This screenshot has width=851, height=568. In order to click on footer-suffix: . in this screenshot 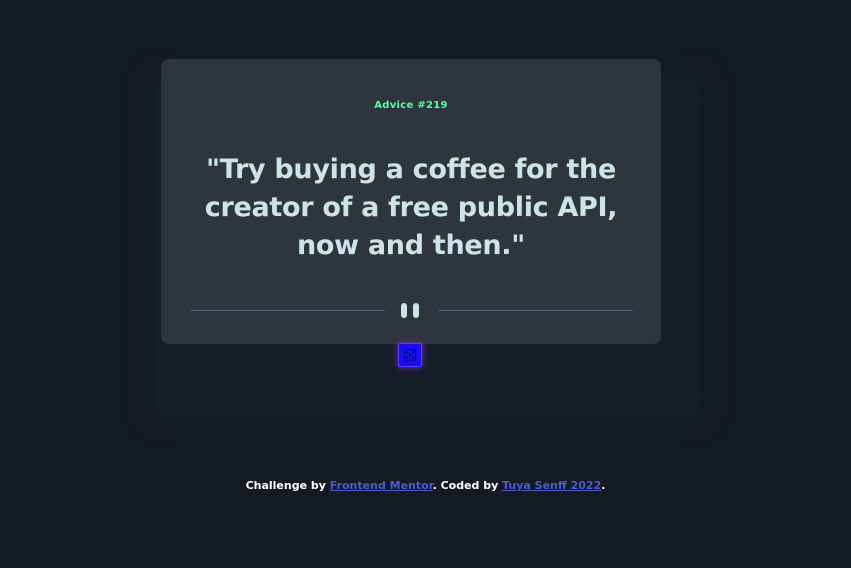, I will do `click(603, 485)`.